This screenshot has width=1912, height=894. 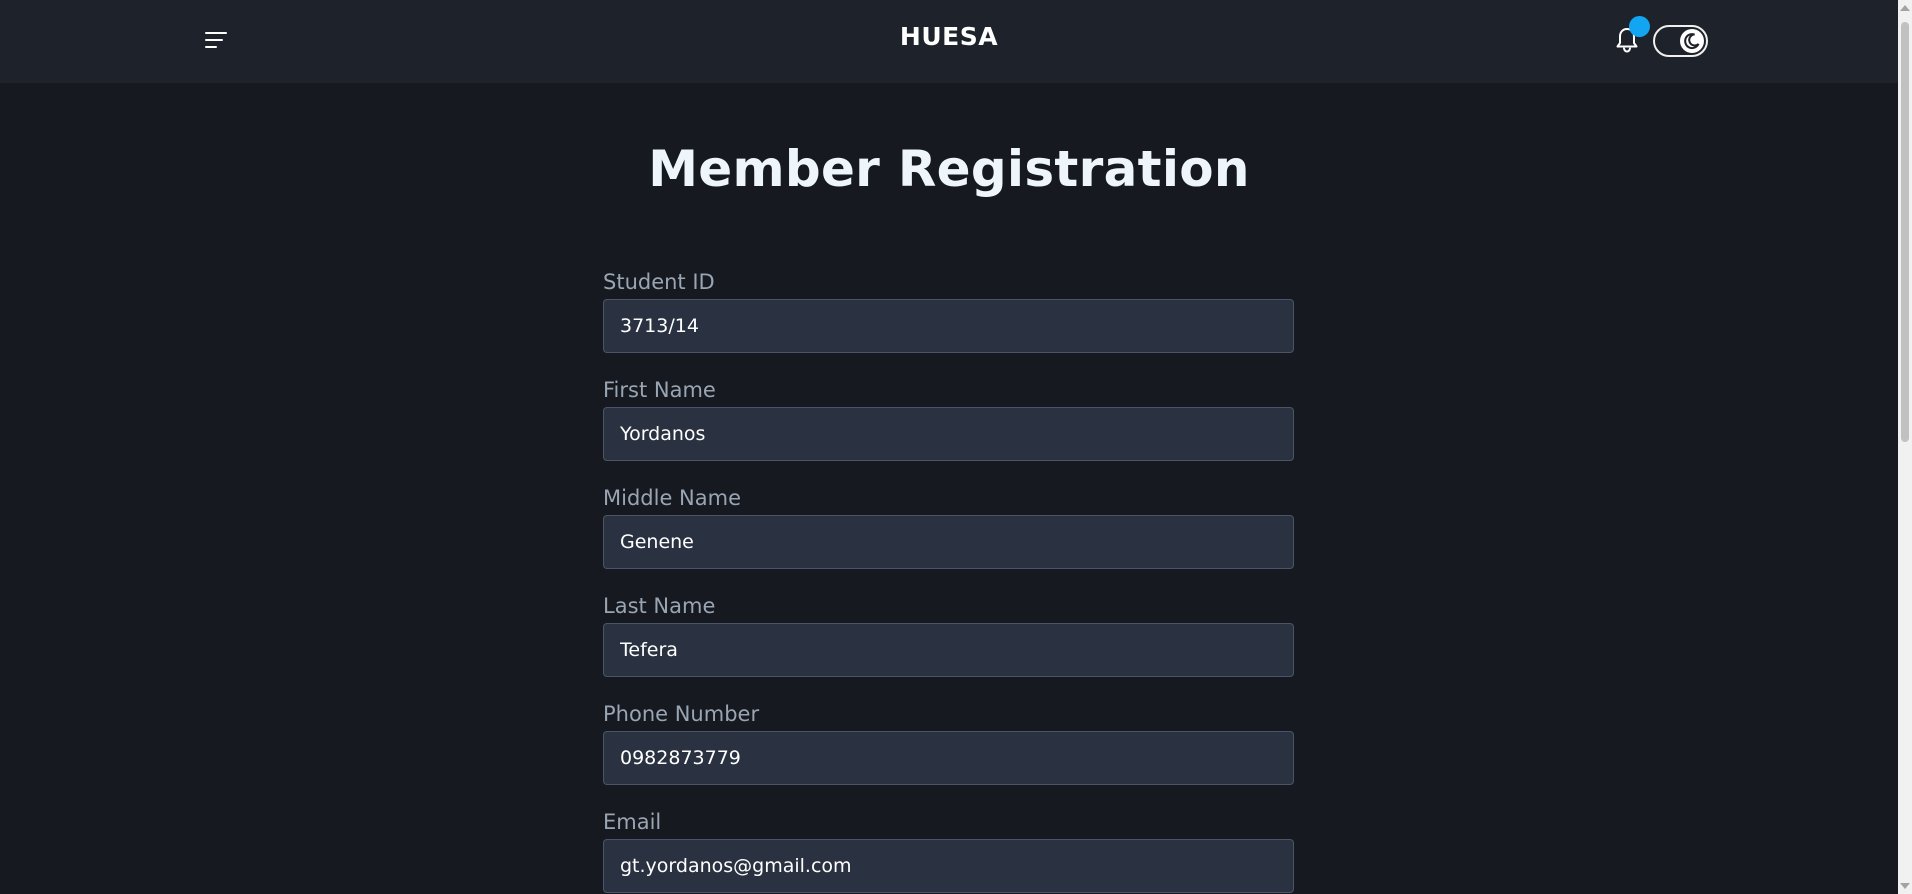 I want to click on first-name-field-group: First Name, so click(x=948, y=430).